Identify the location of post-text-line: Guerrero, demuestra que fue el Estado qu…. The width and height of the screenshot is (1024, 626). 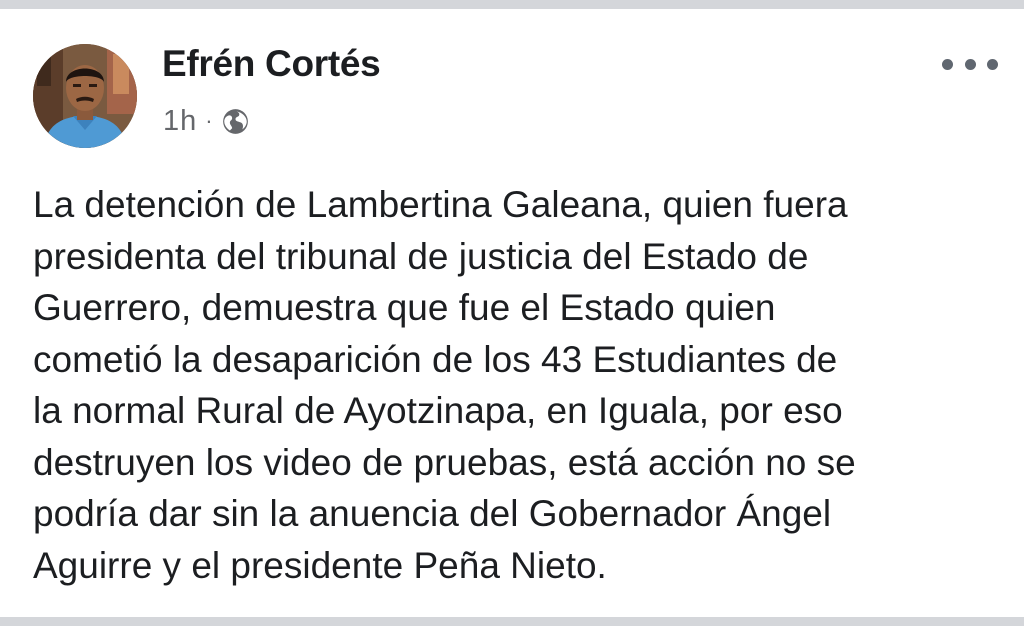
(404, 307).